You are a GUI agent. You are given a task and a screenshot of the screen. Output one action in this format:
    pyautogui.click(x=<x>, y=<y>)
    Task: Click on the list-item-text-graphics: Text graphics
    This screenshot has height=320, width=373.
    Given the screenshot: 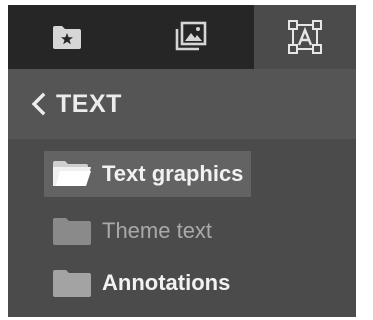 What is the action you would take?
    pyautogui.click(x=148, y=174)
    